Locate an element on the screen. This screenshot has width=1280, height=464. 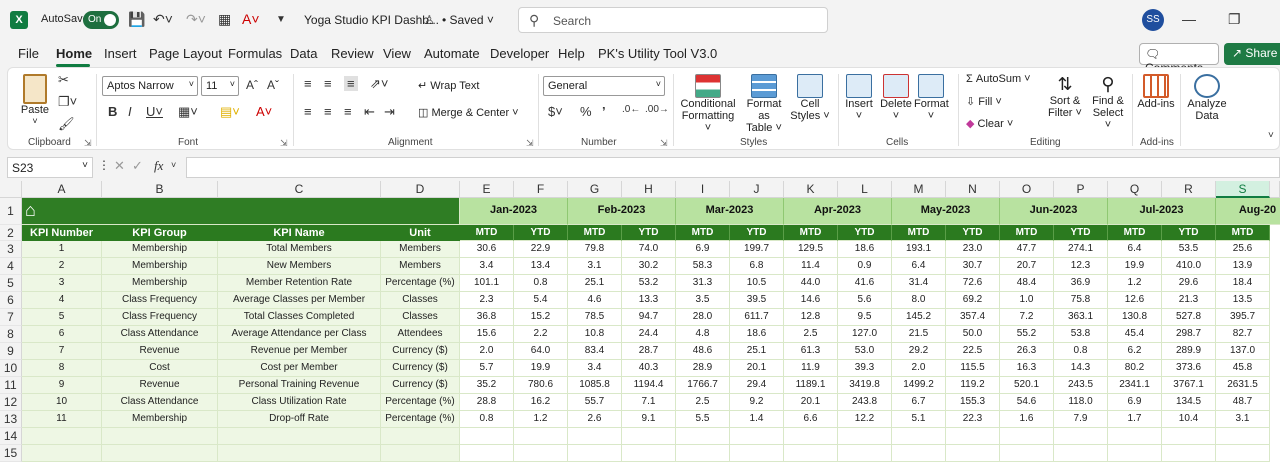
decrease-decimal-icon: .00→ is located at coordinates (657, 109).